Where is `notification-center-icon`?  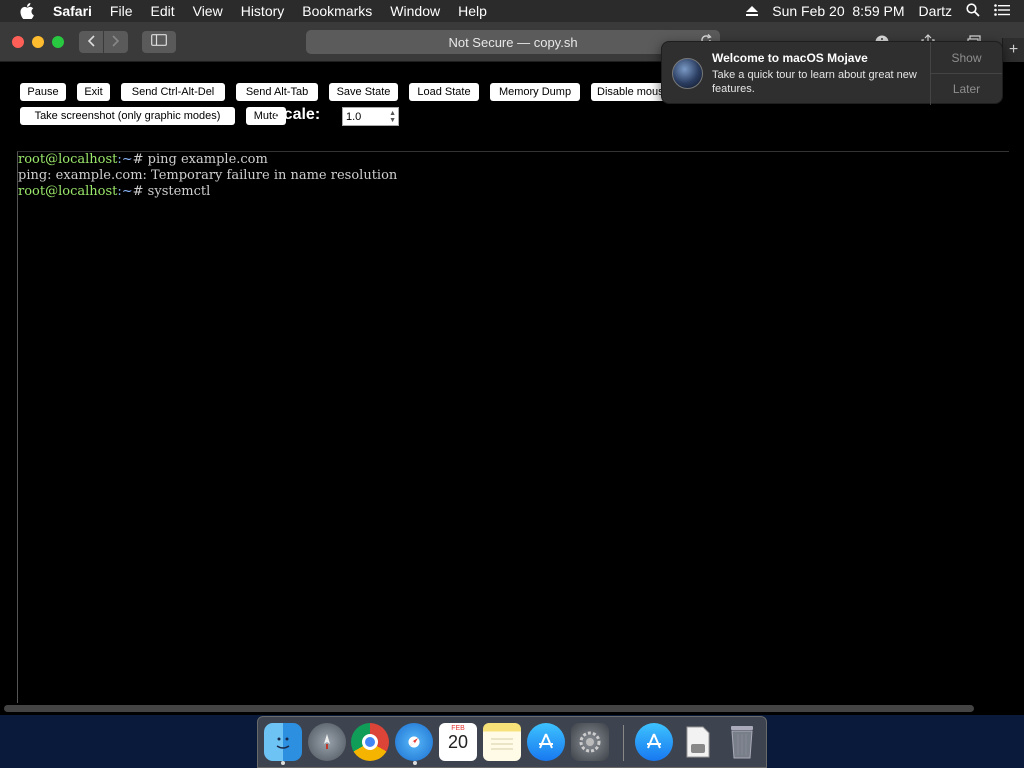 notification-center-icon is located at coordinates (1002, 11).